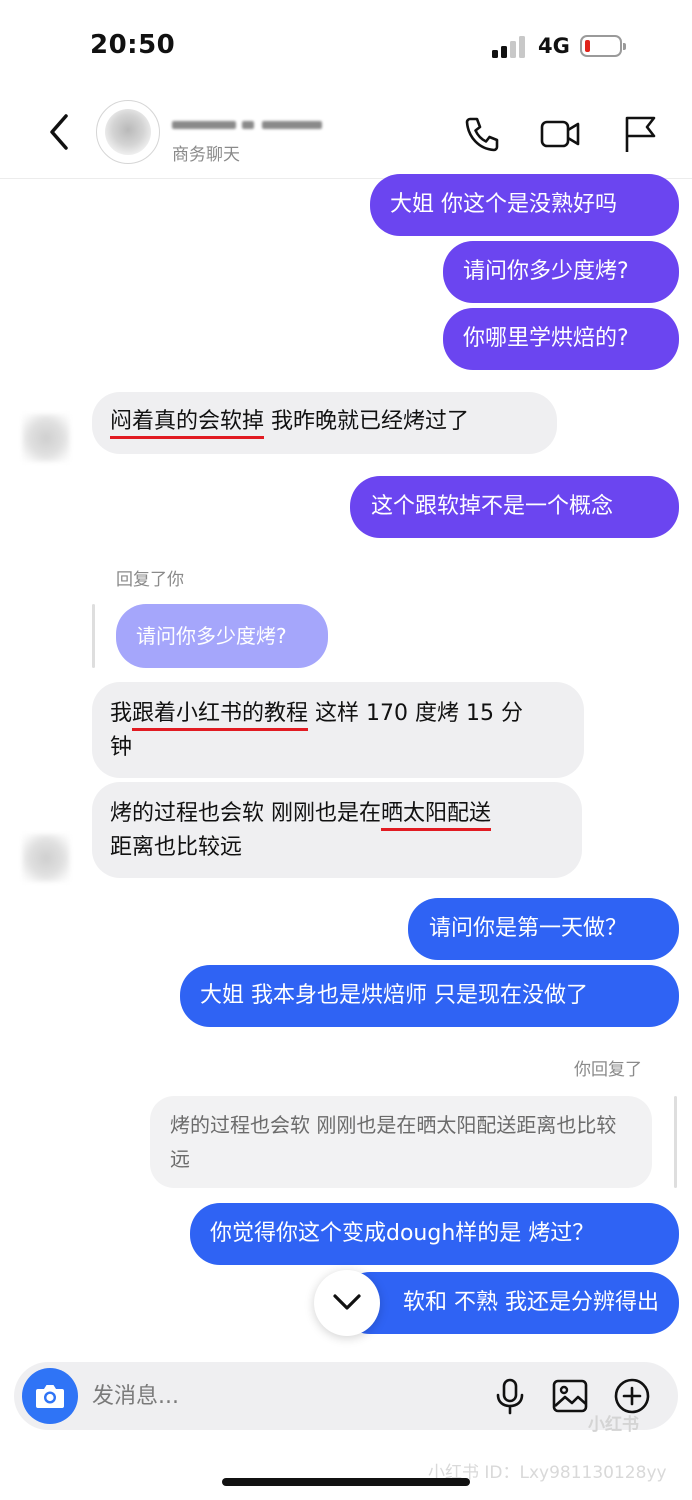 The height and width of the screenshot is (1500, 692). I want to click on back-button, so click(60, 132).